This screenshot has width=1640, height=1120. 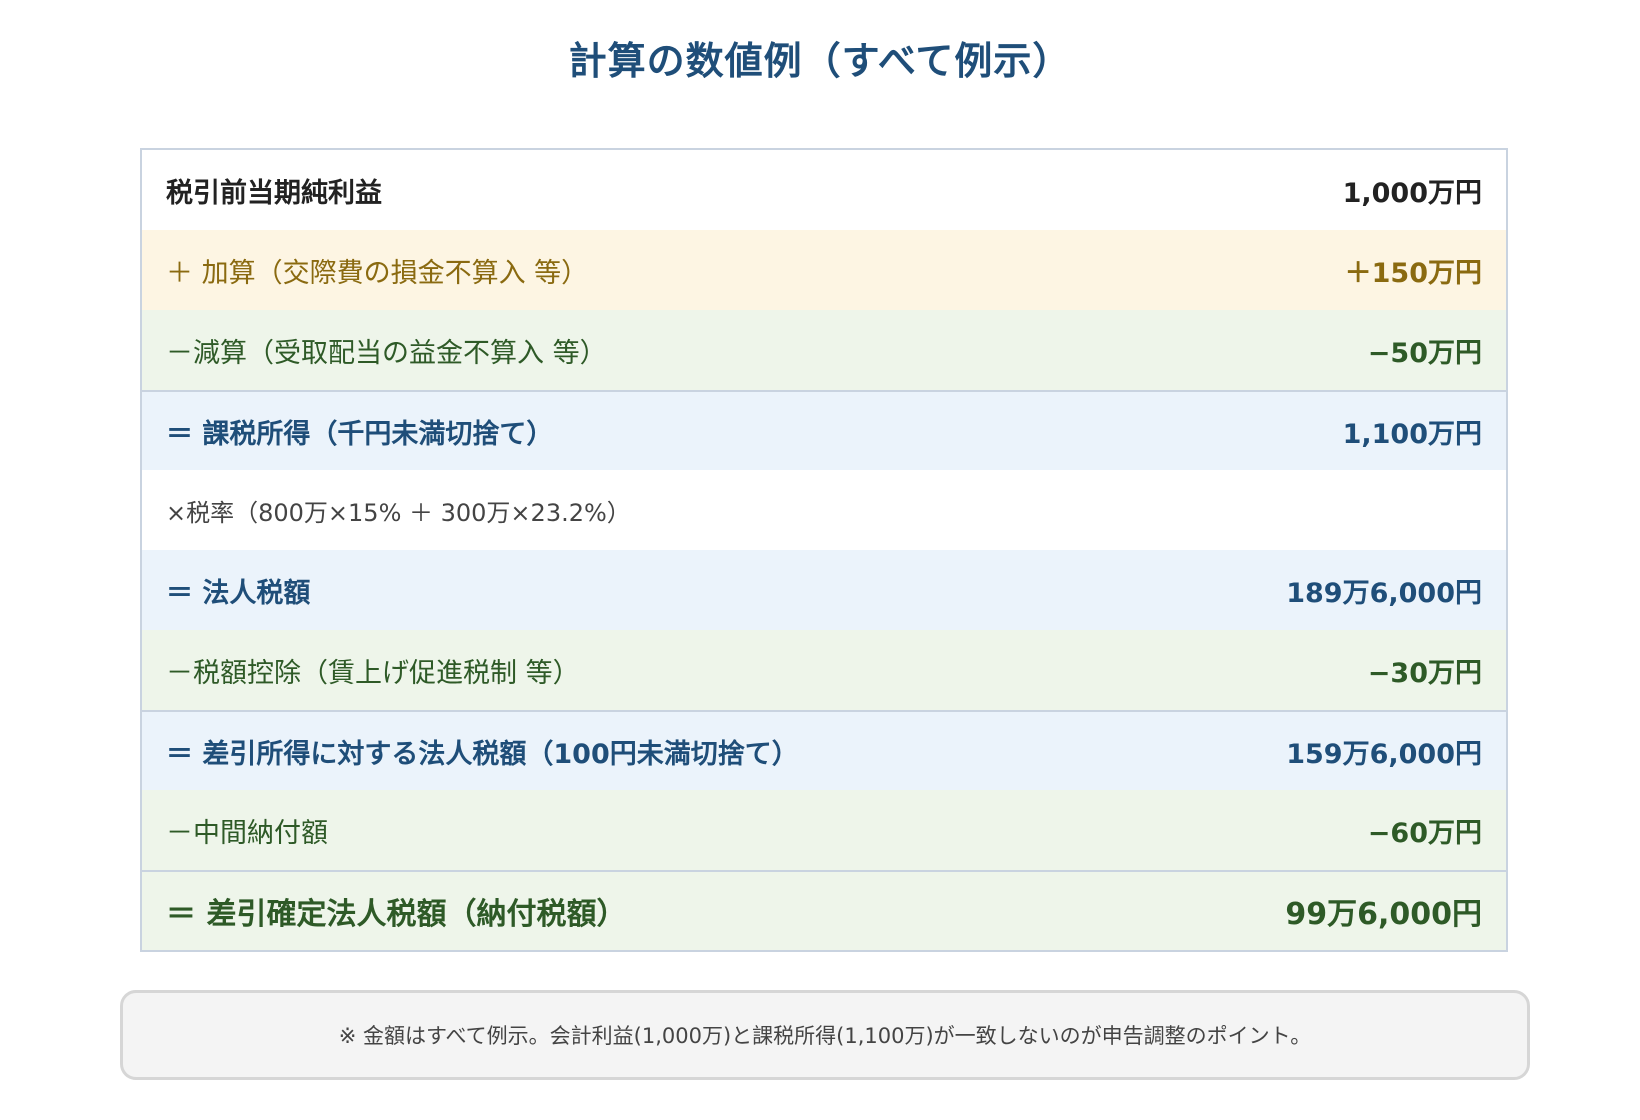 I want to click on row-value: 1,100万円, so click(x=1412, y=434).